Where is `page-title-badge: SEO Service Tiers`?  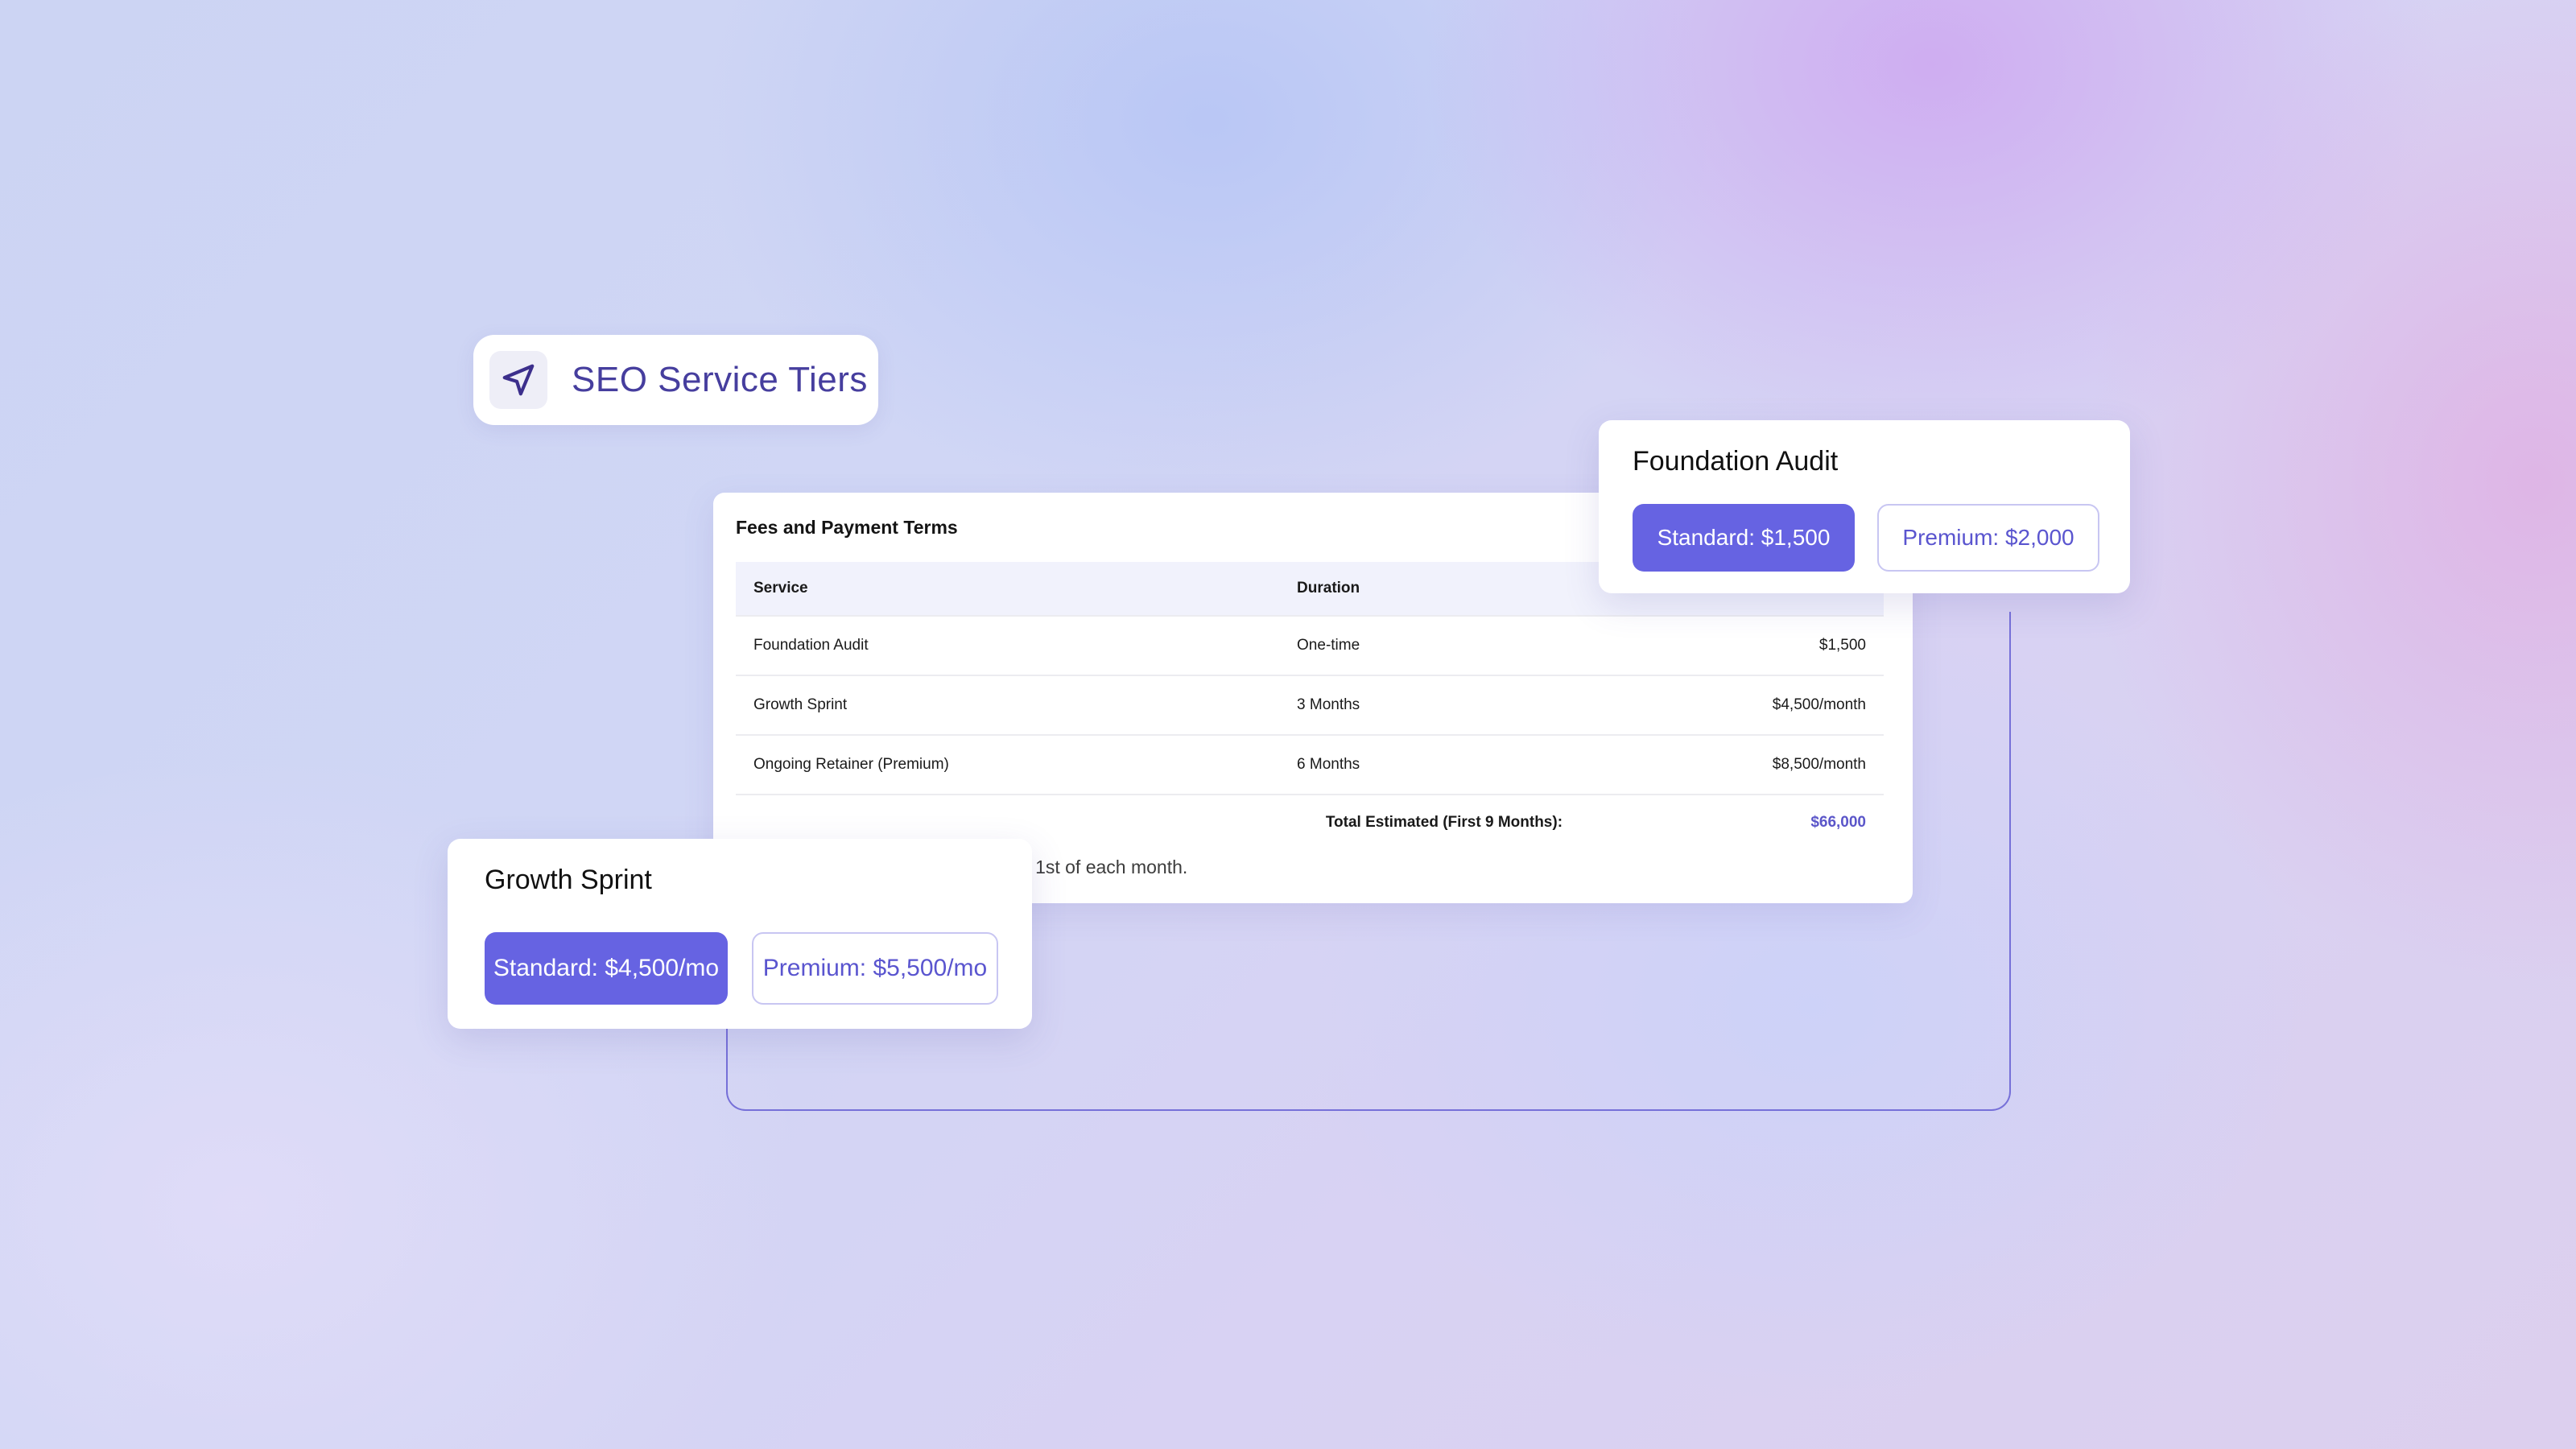 page-title-badge: SEO Service Tiers is located at coordinates (675, 380).